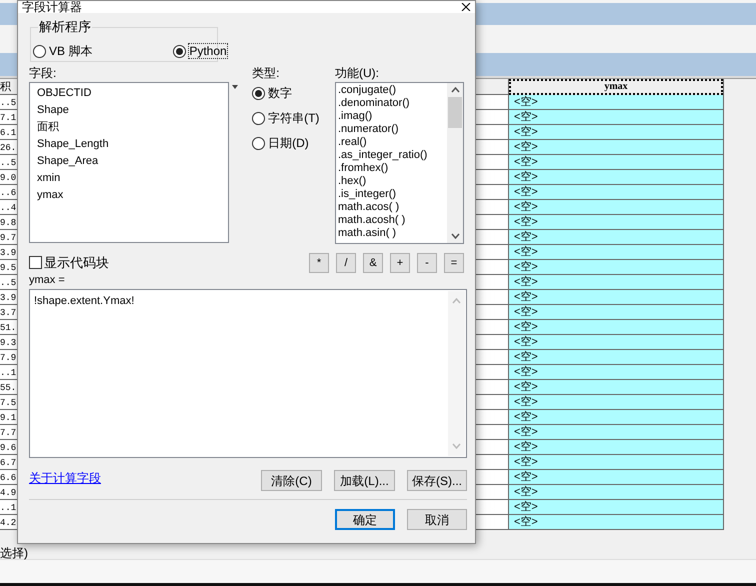 Image resolution: width=756 pixels, height=586 pixels. I want to click on table-cell: 4.2, so click(8, 523).